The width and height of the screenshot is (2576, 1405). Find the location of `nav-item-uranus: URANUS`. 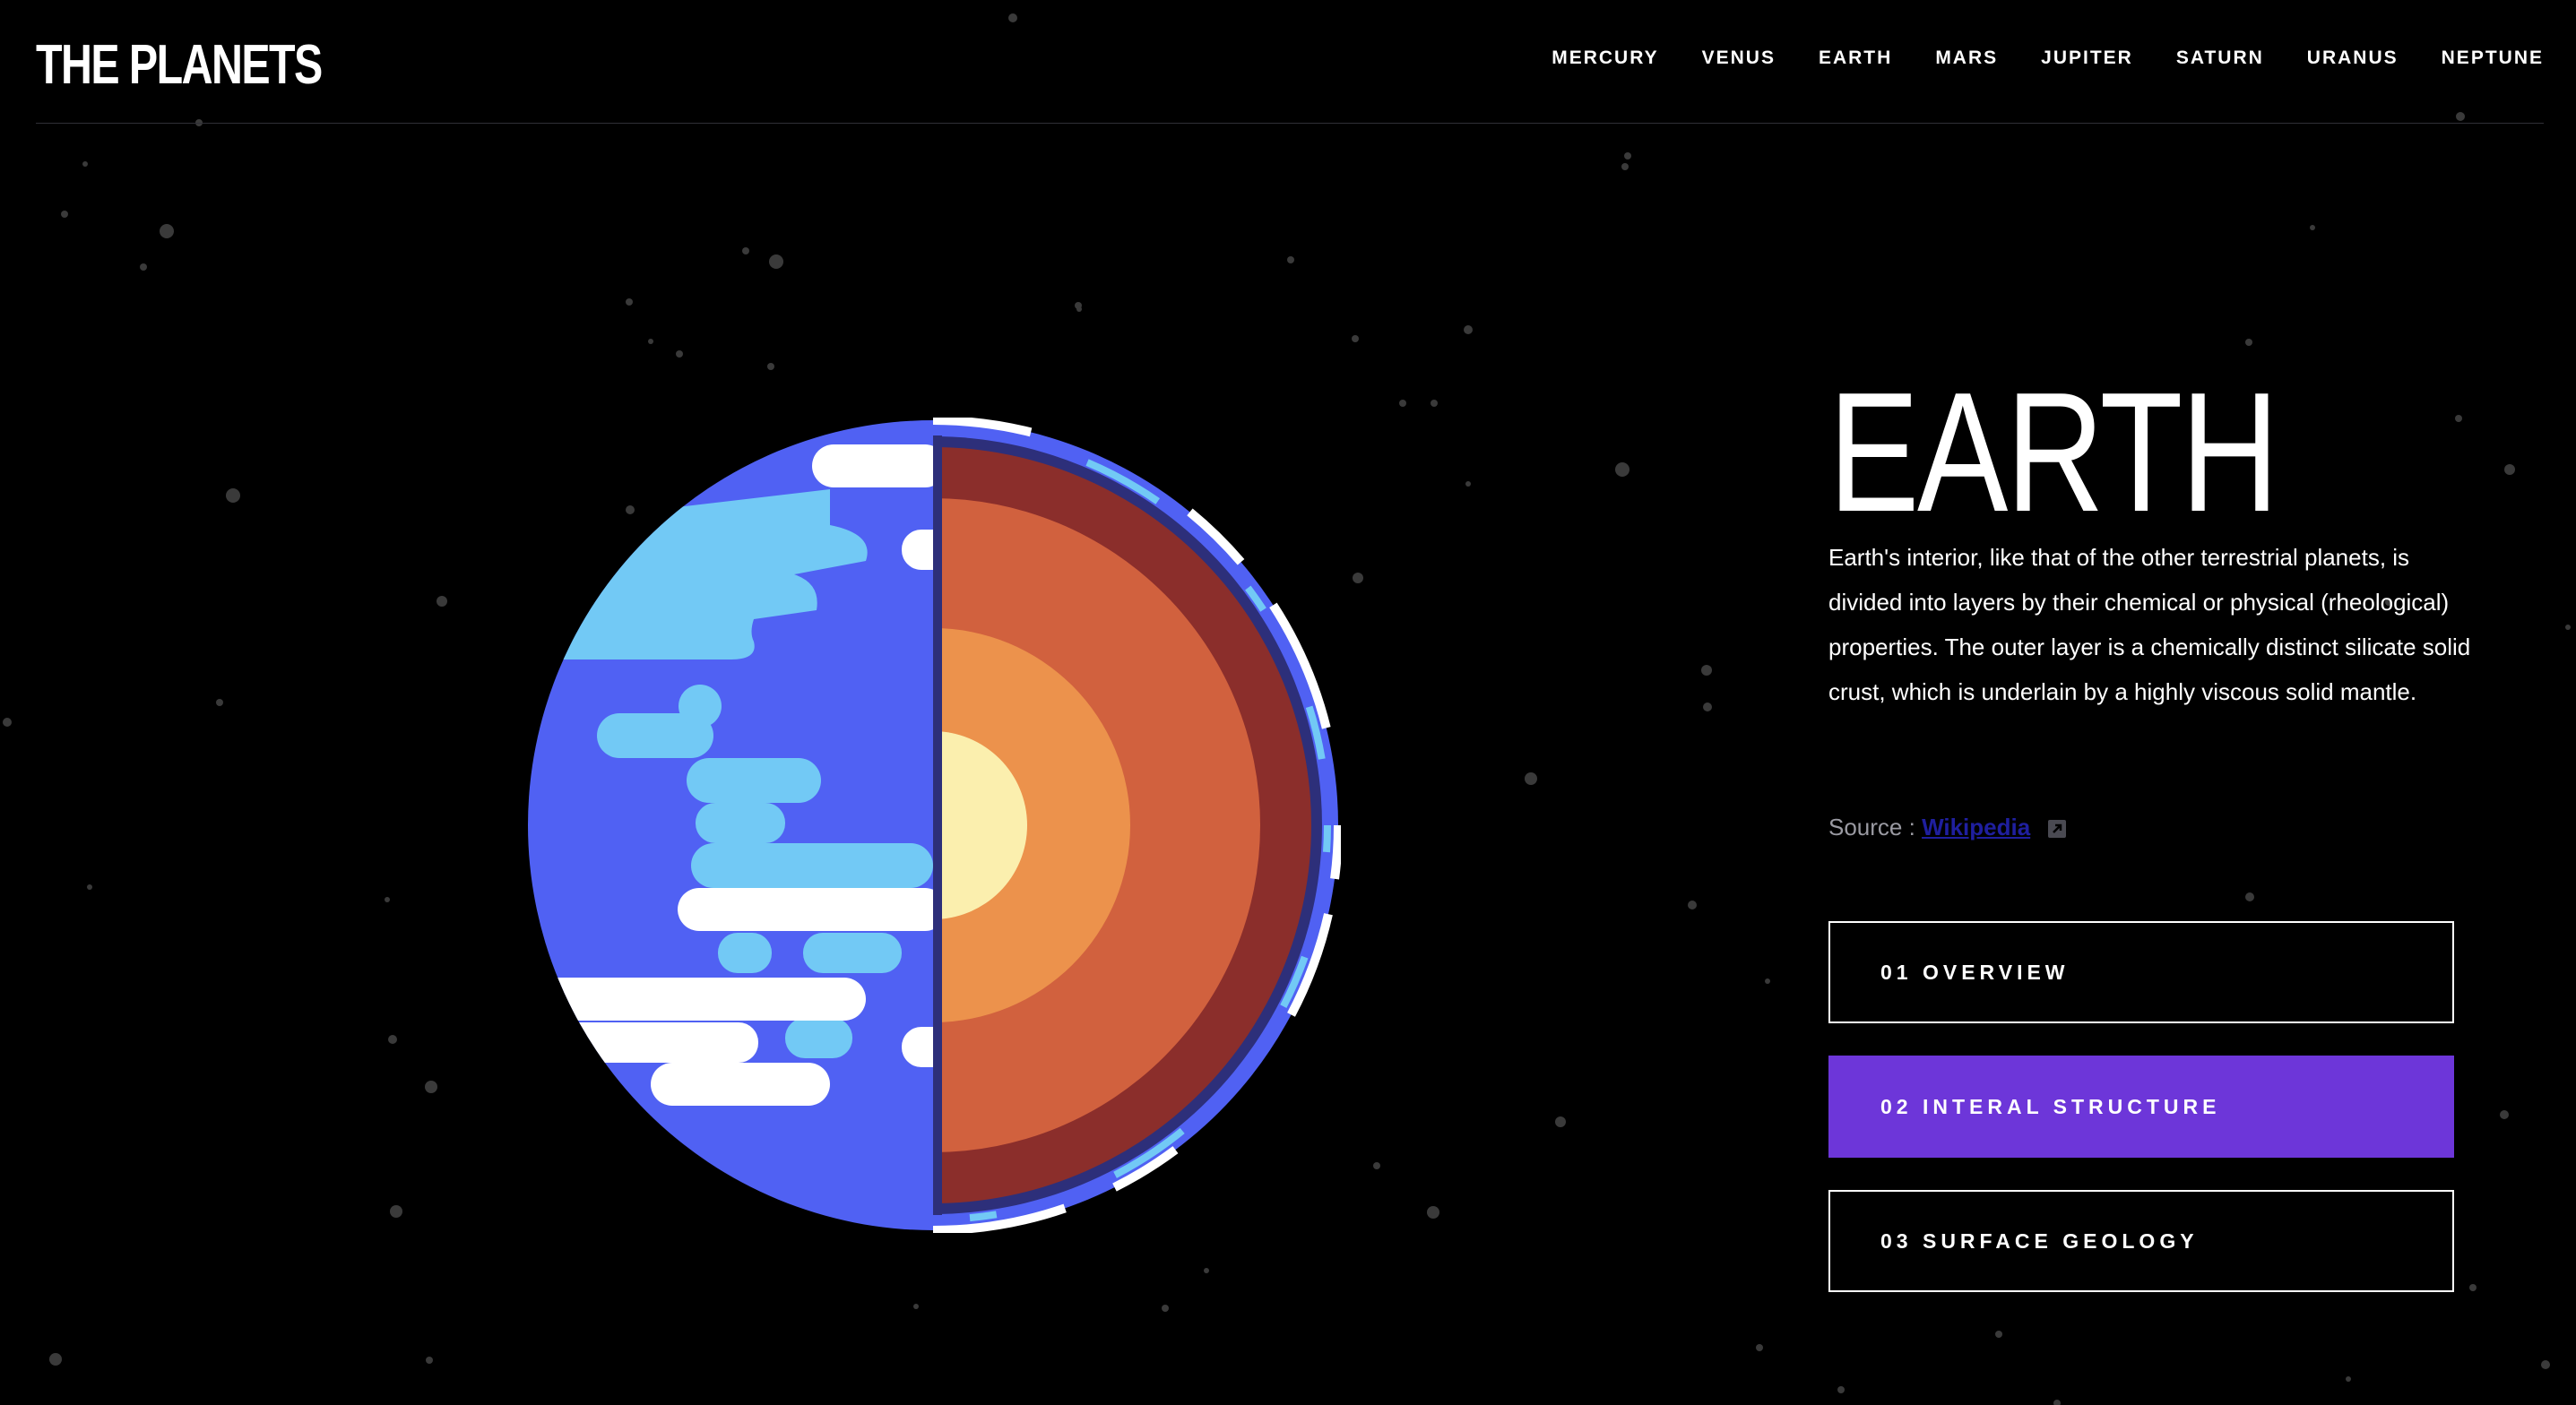

nav-item-uranus: URANUS is located at coordinates (2353, 58).